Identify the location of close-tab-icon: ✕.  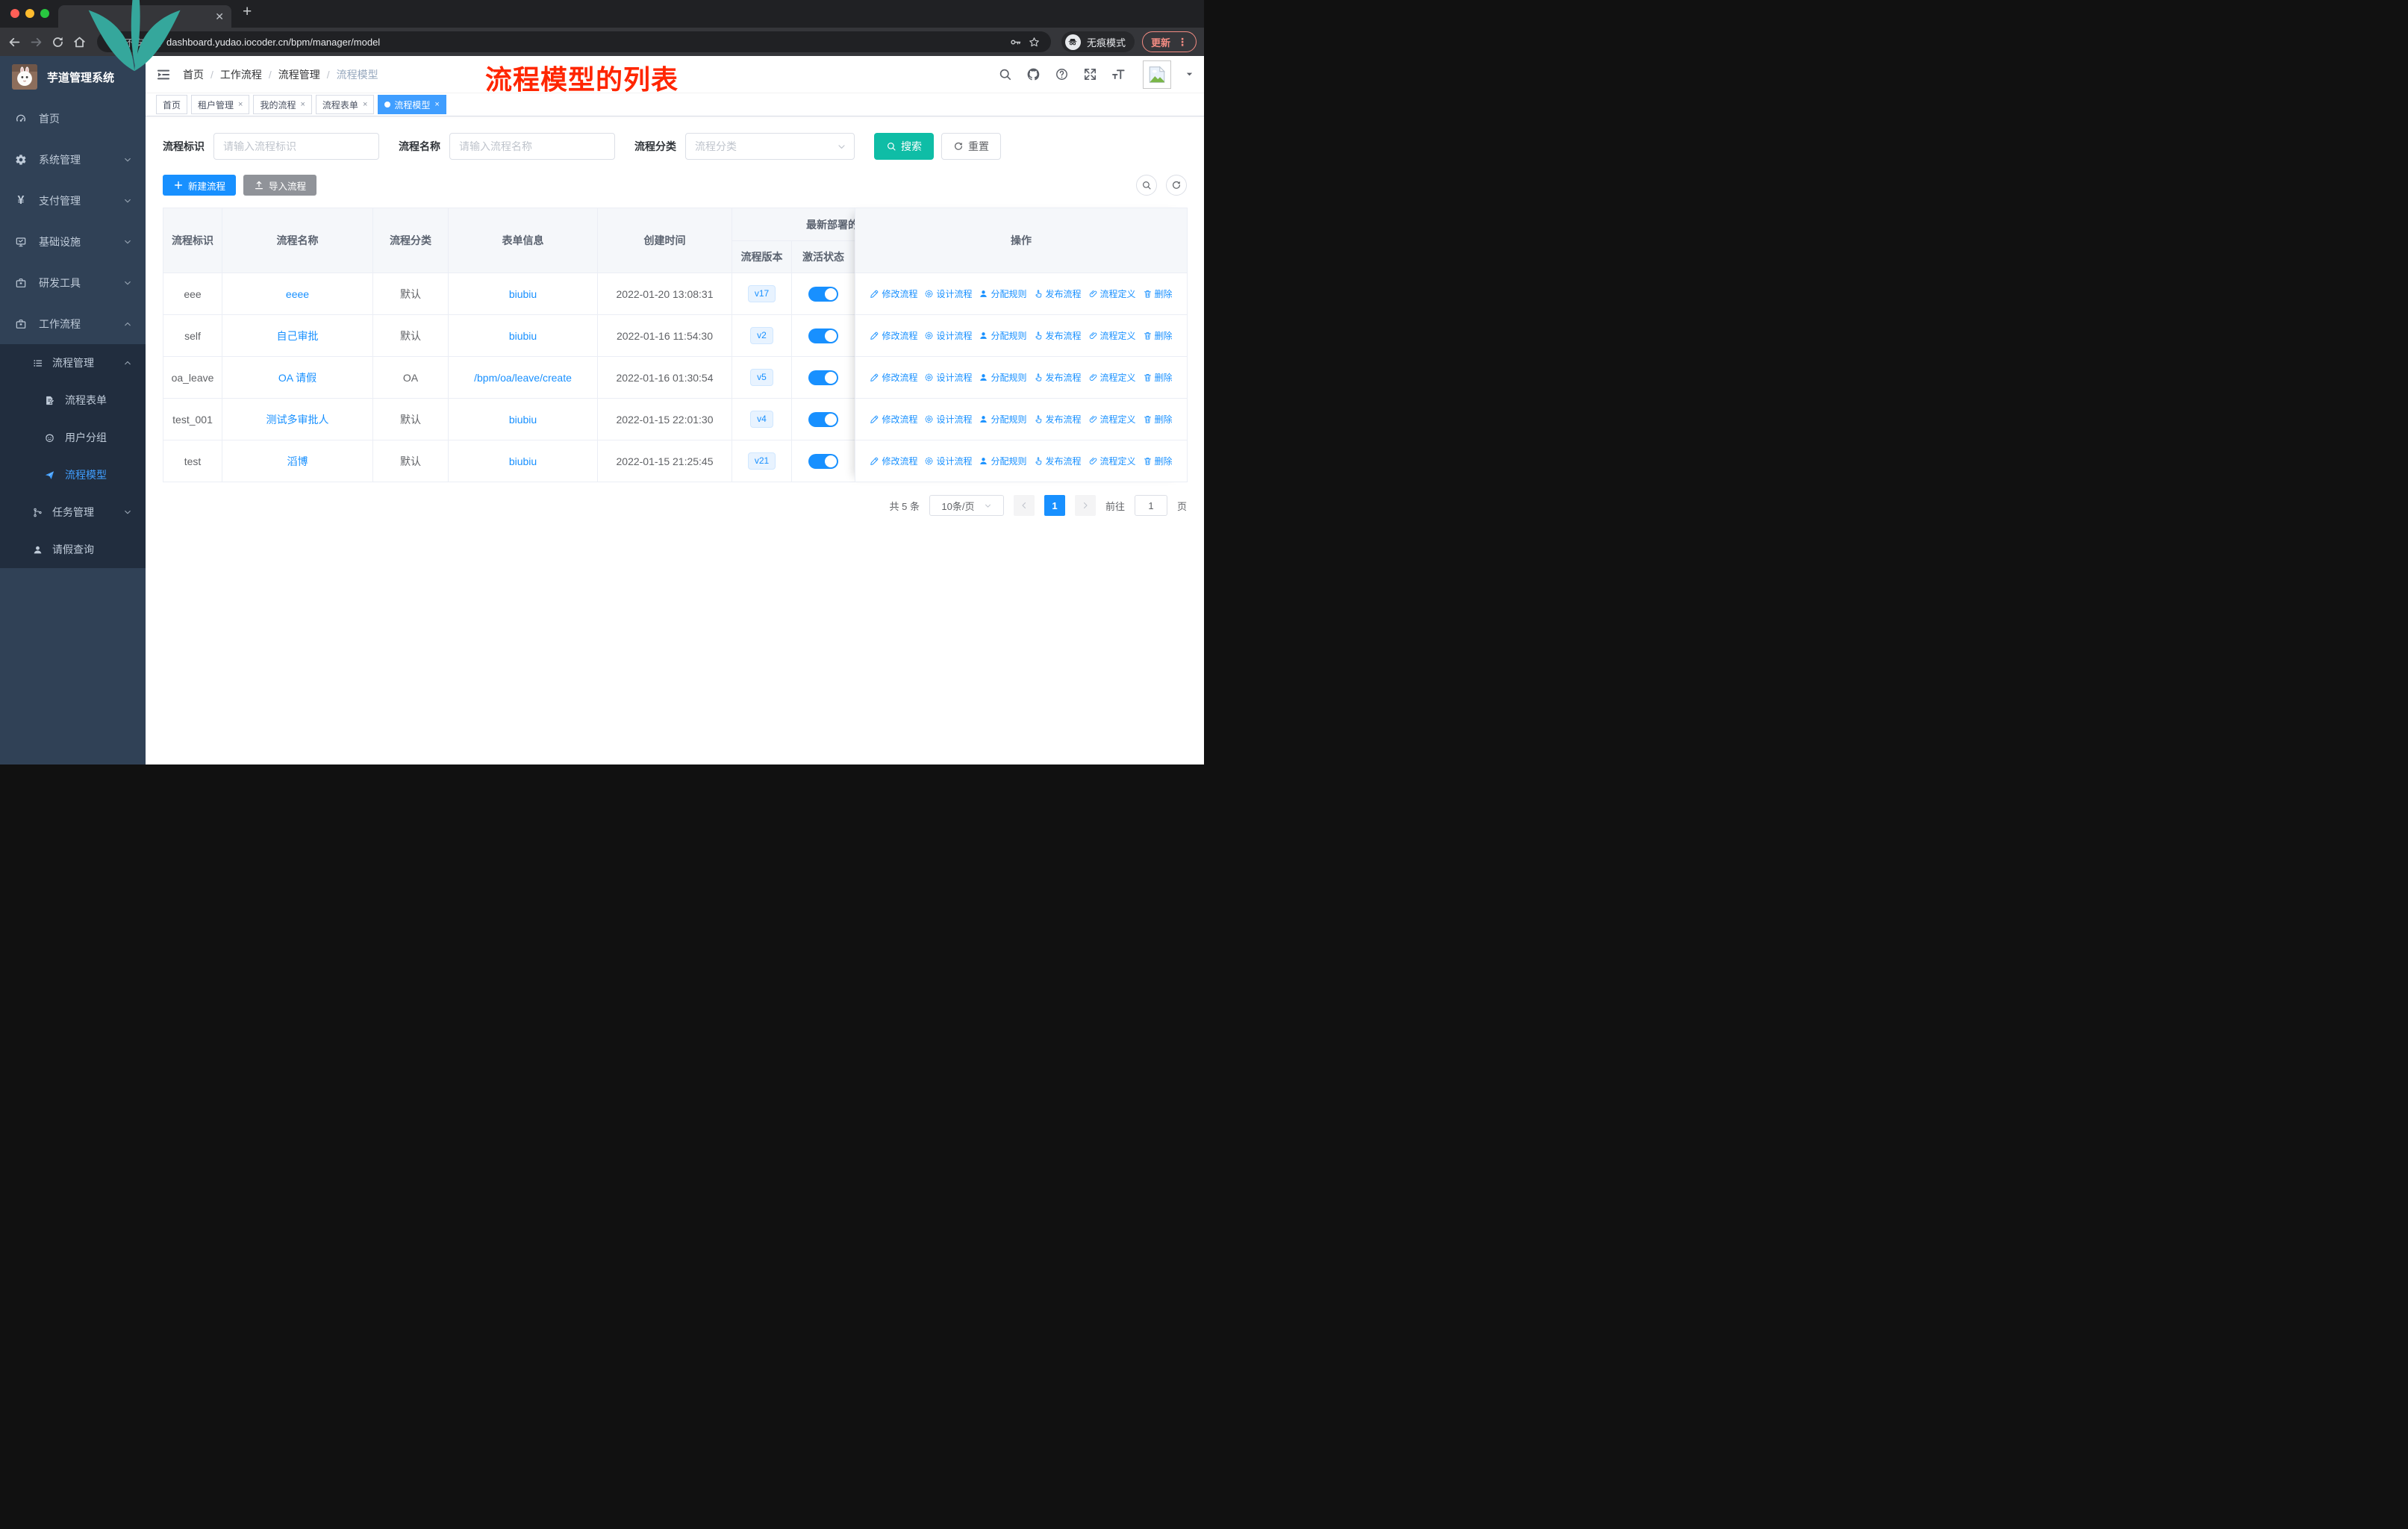
(219, 16).